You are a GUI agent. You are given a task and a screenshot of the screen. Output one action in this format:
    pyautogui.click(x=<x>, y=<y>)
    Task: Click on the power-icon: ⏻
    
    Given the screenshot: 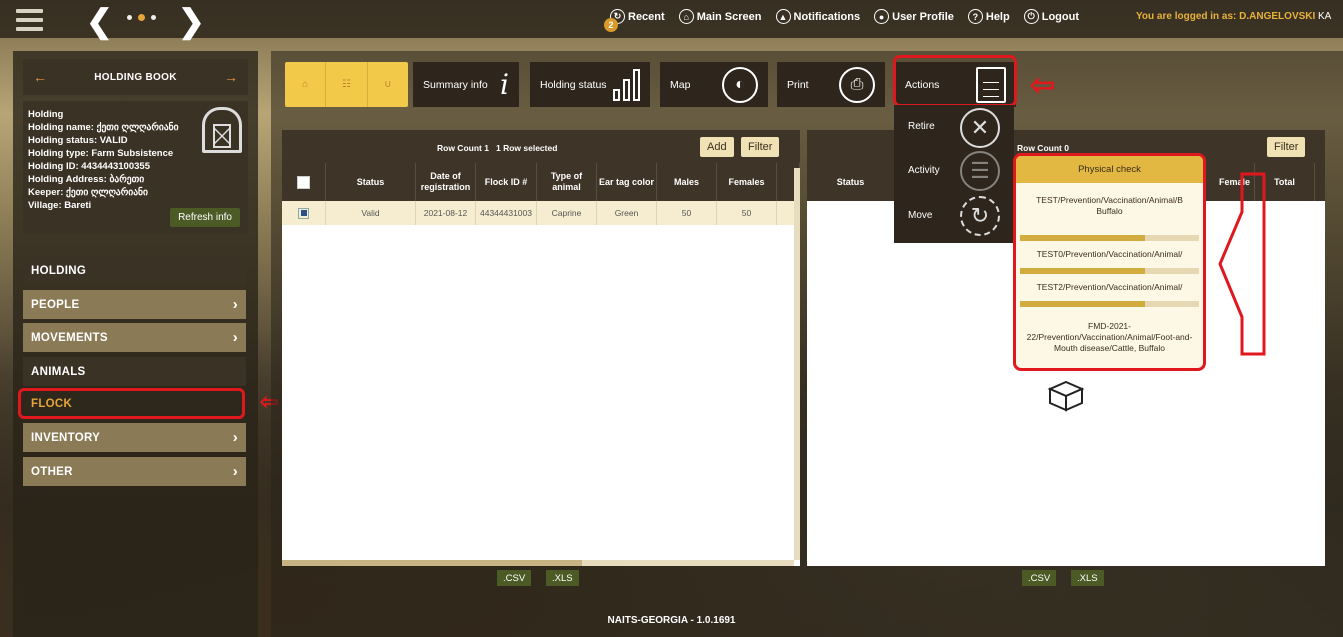 What is the action you would take?
    pyautogui.click(x=1031, y=16)
    